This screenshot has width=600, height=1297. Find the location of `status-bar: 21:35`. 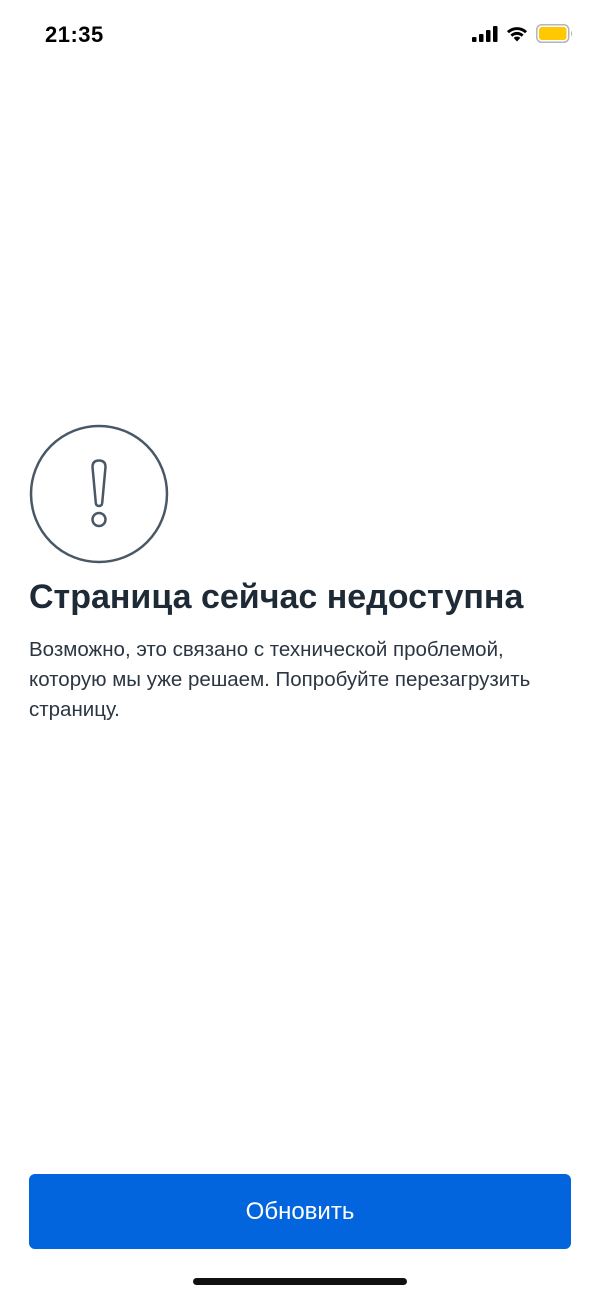

status-bar: 21:35 is located at coordinates (300, 36).